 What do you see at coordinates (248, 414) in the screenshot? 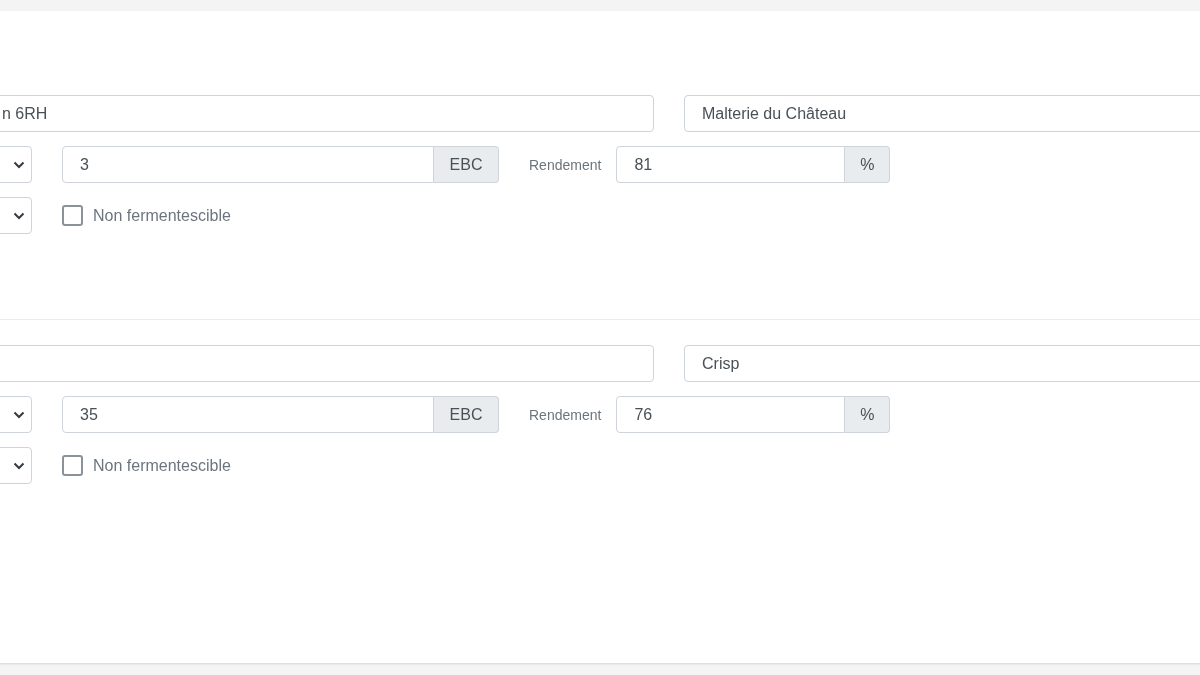
I see `color-field: 35` at bounding box center [248, 414].